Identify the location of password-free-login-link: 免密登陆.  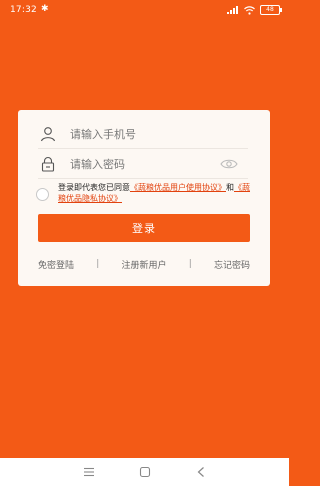
(56, 264).